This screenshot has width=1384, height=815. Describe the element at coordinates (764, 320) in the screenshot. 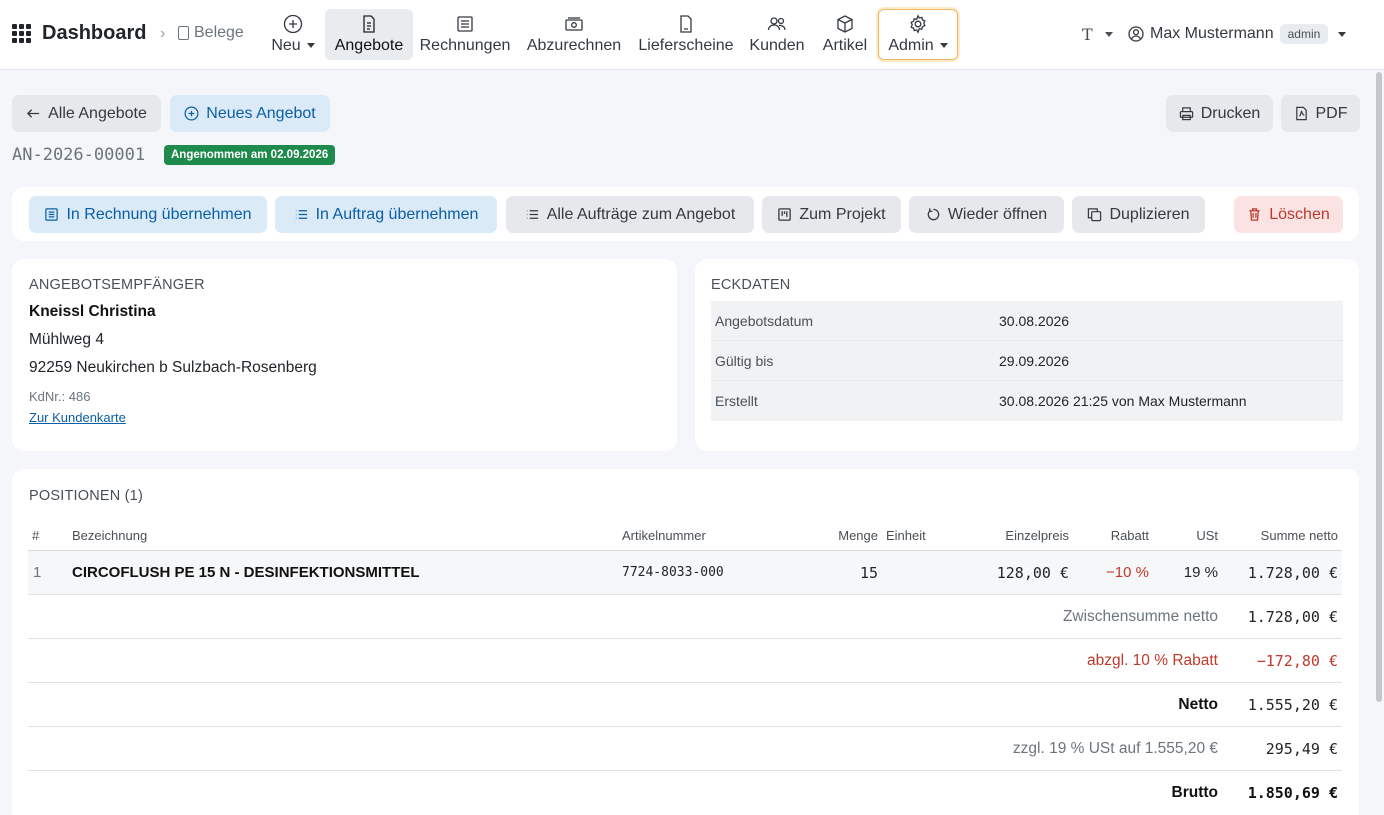

I see `key-data-key: Angebotsdatum` at that location.